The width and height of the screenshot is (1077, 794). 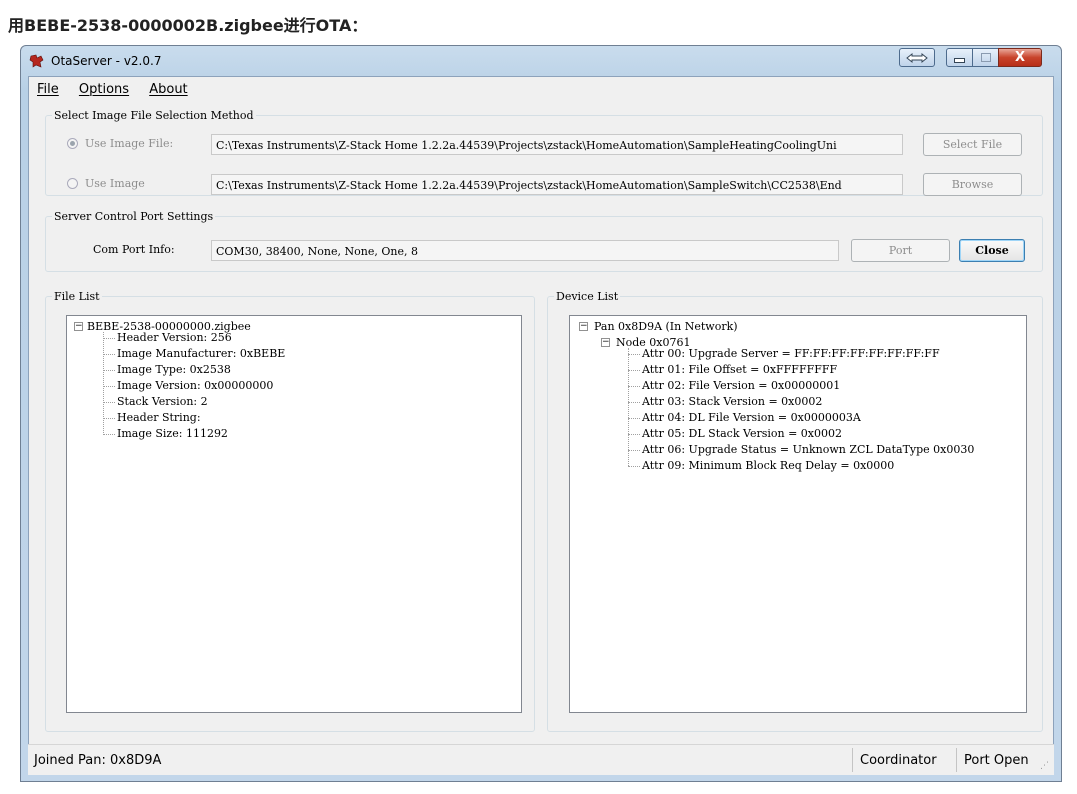 What do you see at coordinates (134, 216) in the screenshot?
I see `server-control-legend: Server Control Port Settings` at bounding box center [134, 216].